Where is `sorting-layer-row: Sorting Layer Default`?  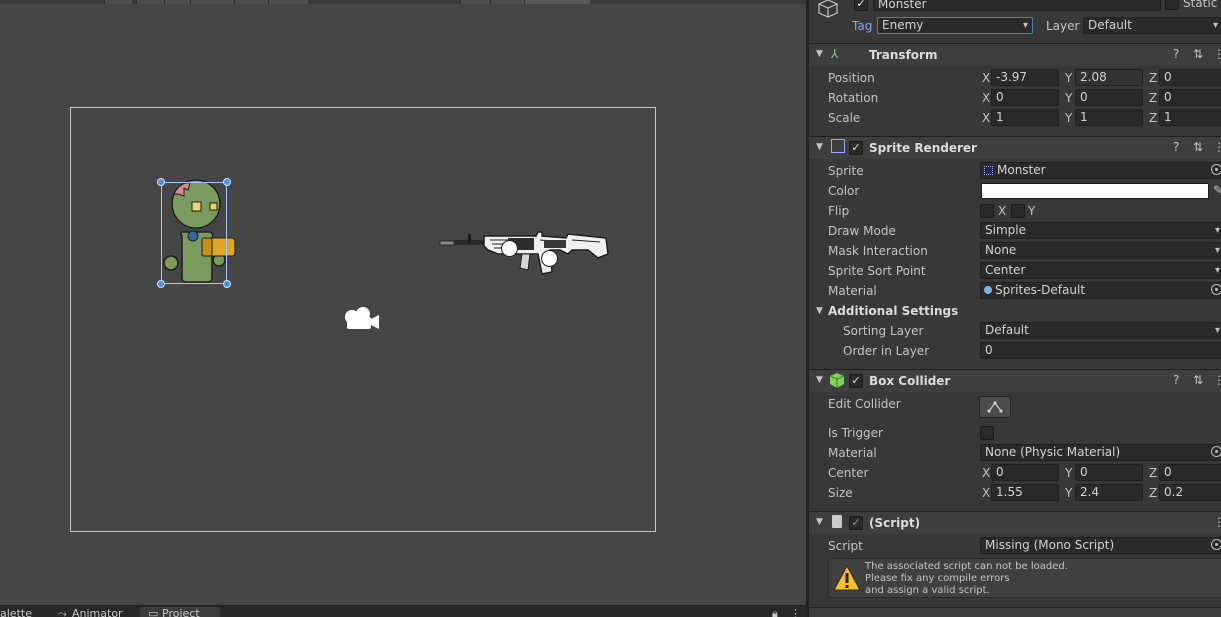 sorting-layer-row: Sorting Layer Default is located at coordinates (1015, 331).